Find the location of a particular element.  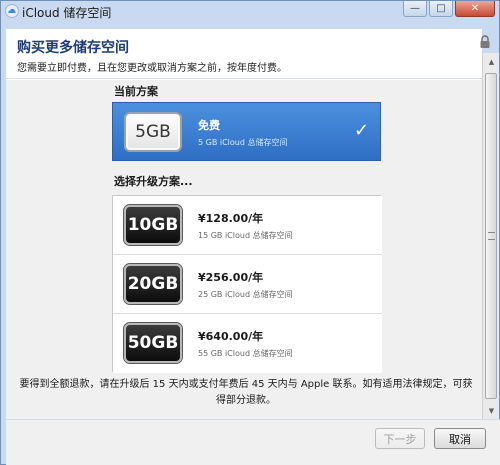

window-controls: — □ ✕ is located at coordinates (449, 9).